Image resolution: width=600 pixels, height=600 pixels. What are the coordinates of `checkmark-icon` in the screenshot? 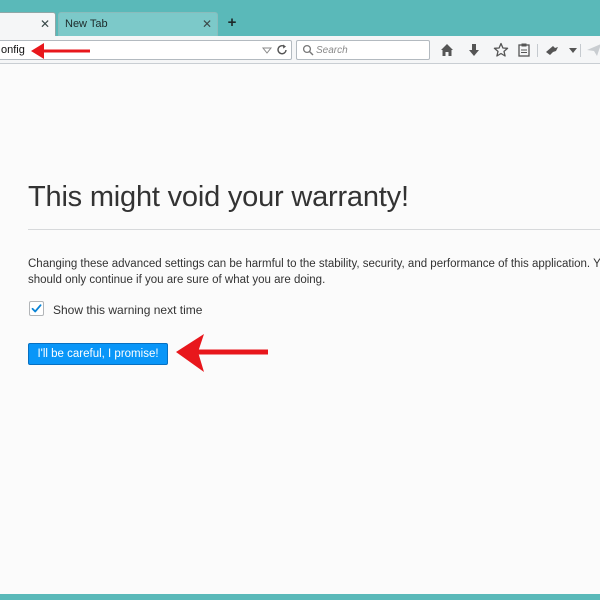 It's located at (36, 308).